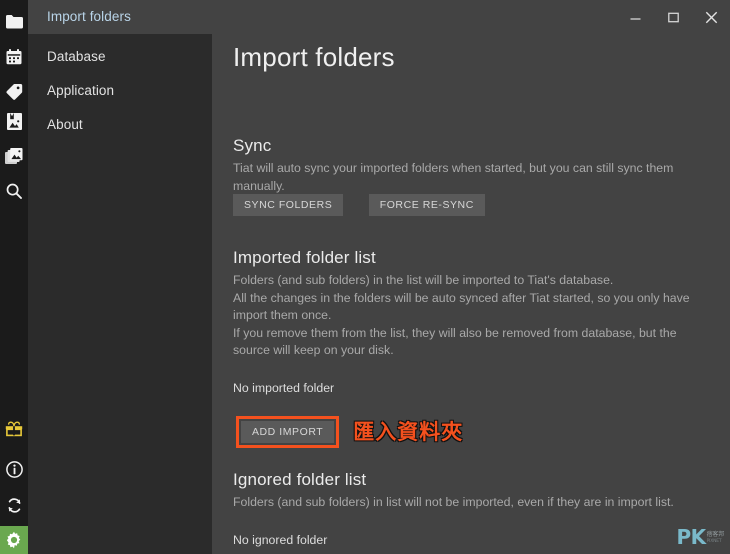  I want to click on ignored-empty-text: No ignored folder, so click(280, 540).